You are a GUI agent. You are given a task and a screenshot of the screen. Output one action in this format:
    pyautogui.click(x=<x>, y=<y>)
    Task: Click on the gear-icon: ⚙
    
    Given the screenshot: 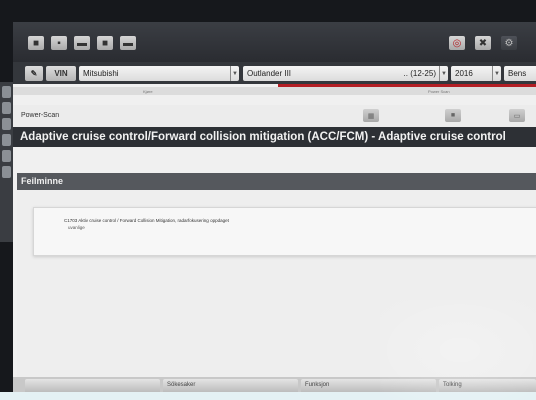 What is the action you would take?
    pyautogui.click(x=509, y=43)
    